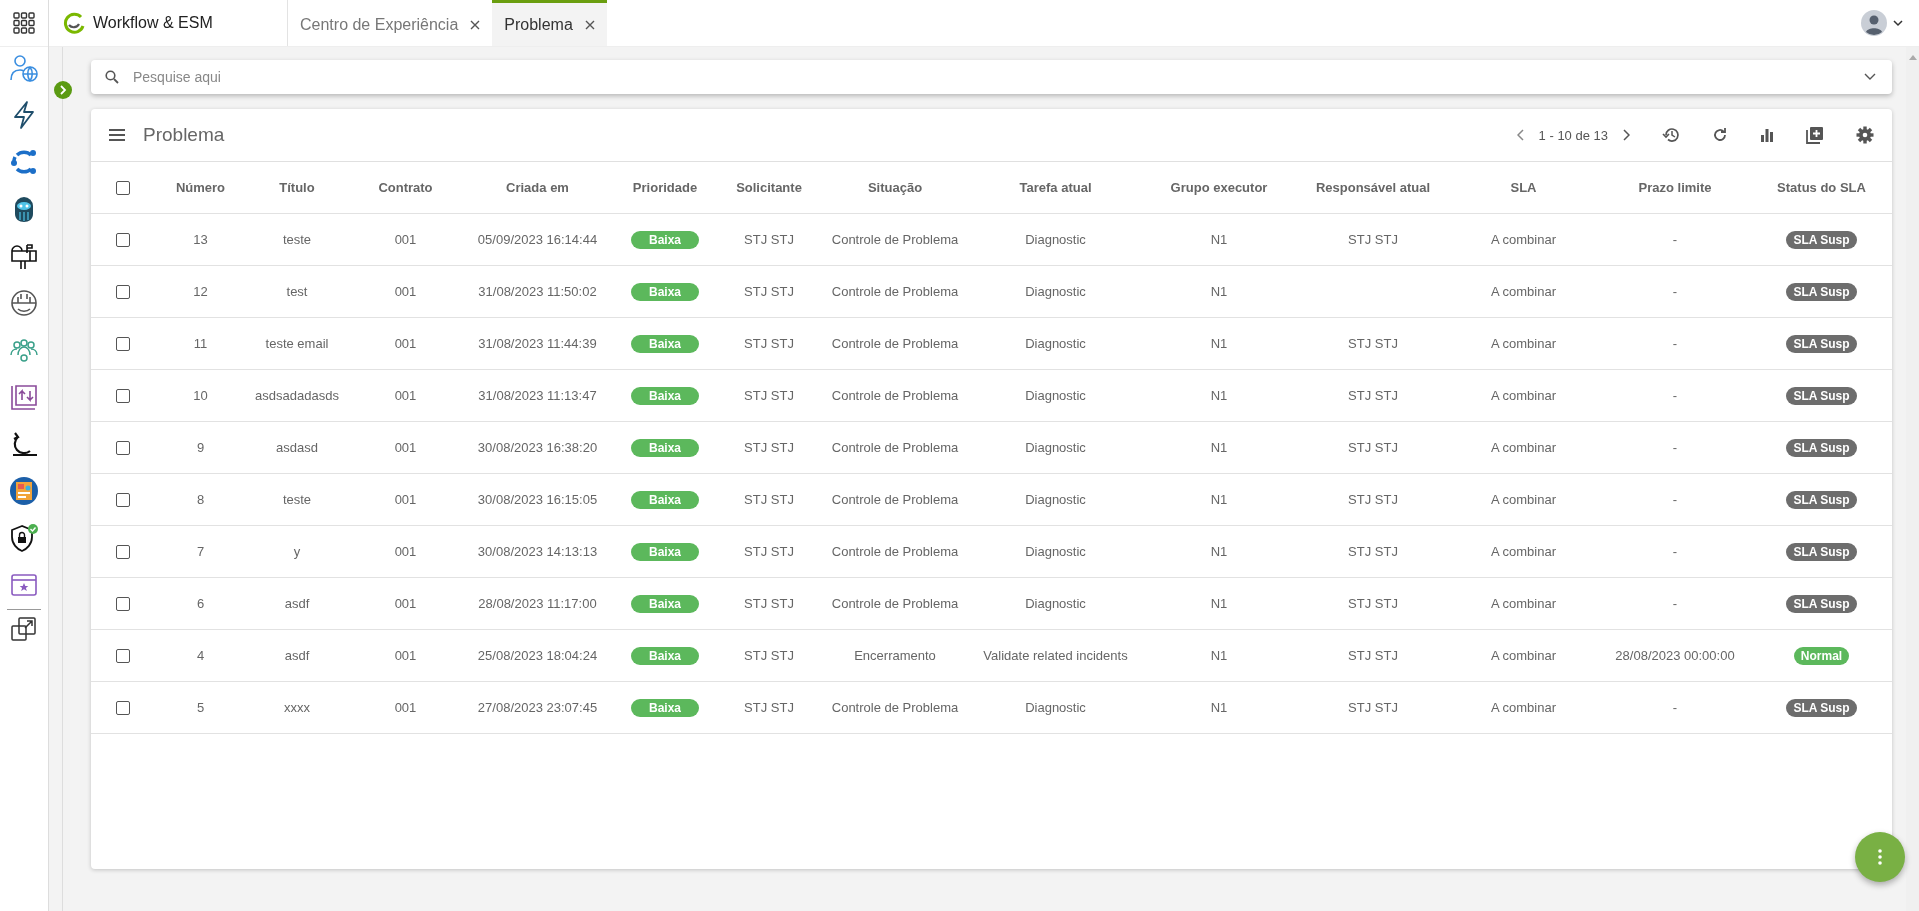  I want to click on column-header: Prioridade, so click(665, 187).